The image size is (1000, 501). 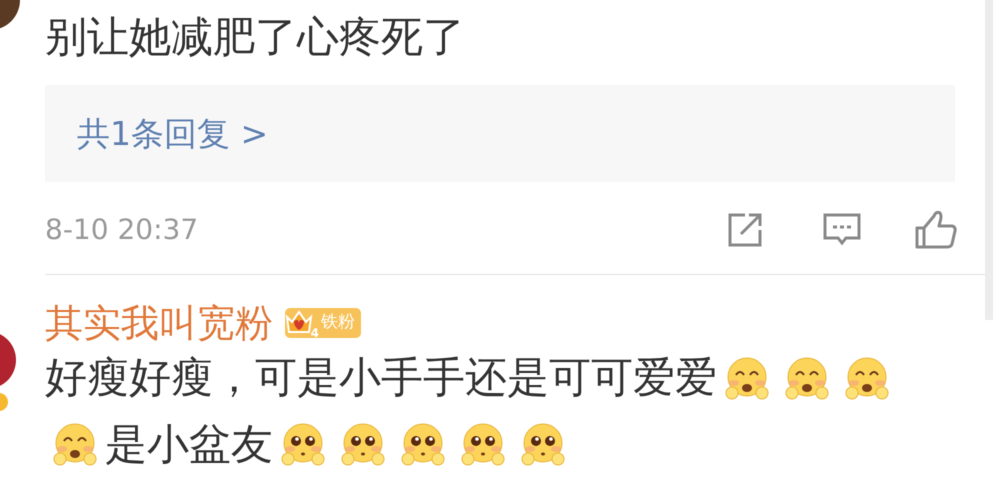 I want to click on badge-level: 4, so click(x=314, y=333).